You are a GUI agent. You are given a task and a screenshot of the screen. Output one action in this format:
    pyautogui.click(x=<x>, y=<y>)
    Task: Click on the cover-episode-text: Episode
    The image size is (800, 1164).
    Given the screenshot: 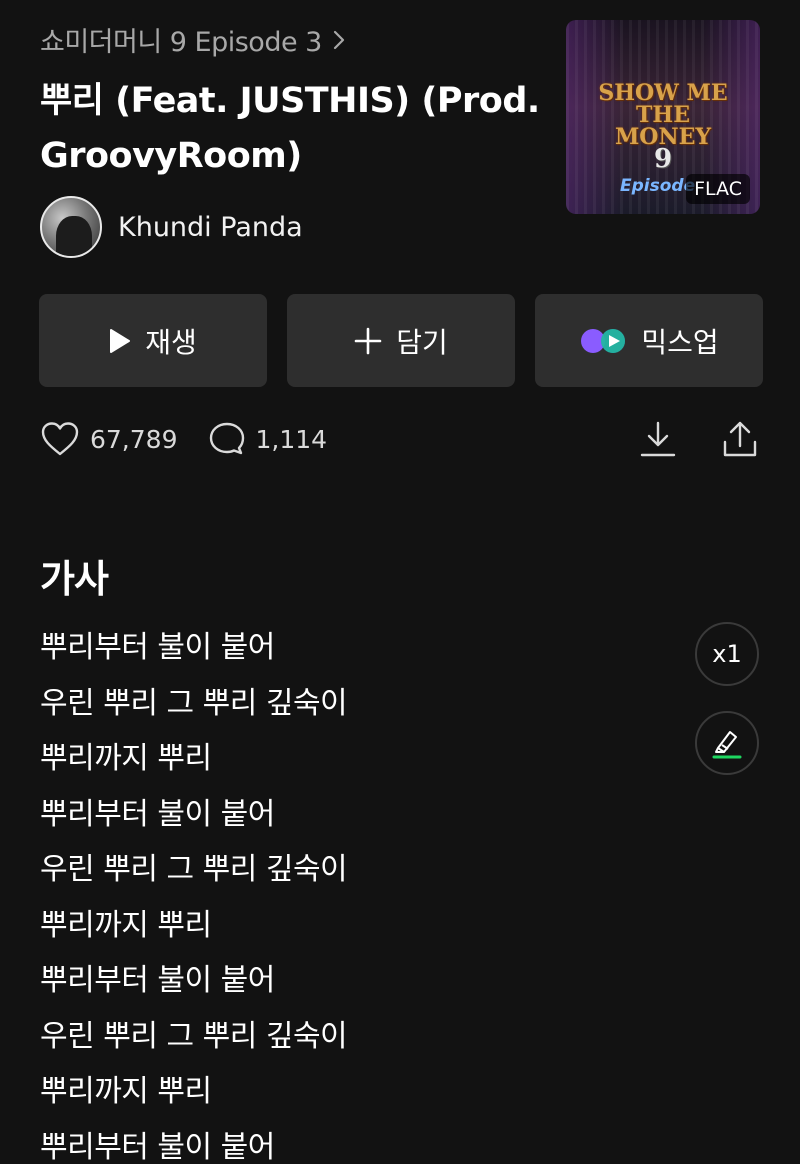 What is the action you would take?
    pyautogui.click(x=658, y=186)
    